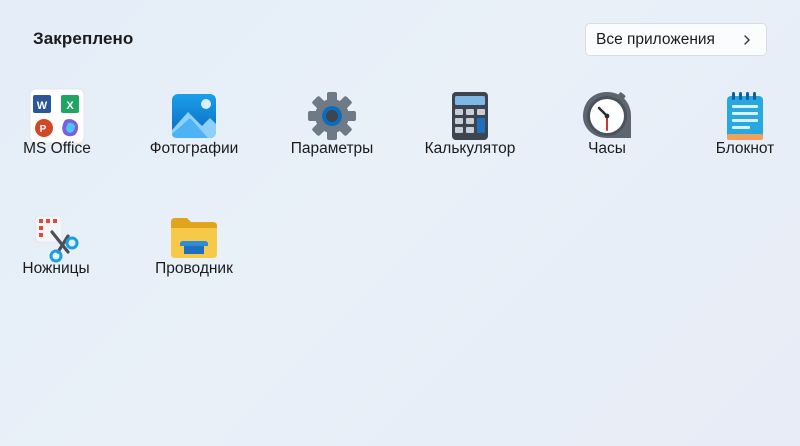 The image size is (800, 446). I want to click on pinned-app-photos: Фотографии, so click(194, 132).